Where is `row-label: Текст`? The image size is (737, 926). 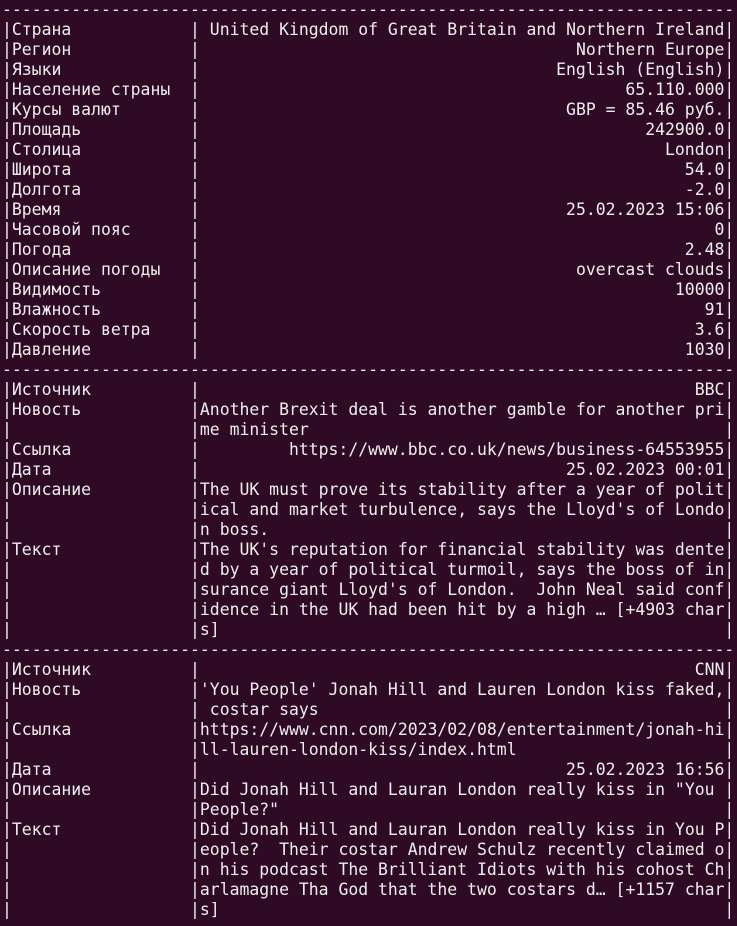 row-label: Текст is located at coordinates (36, 549).